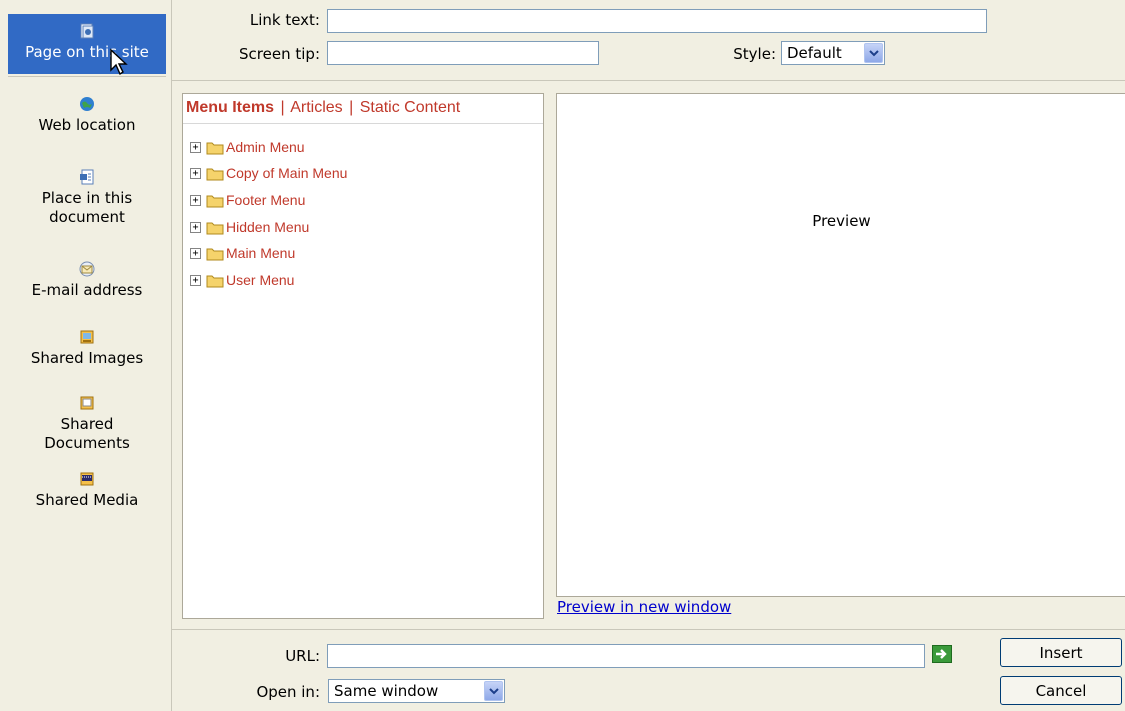 The height and width of the screenshot is (711, 1125). I want to click on sidebar-item-label: E-mail address, so click(87, 290).